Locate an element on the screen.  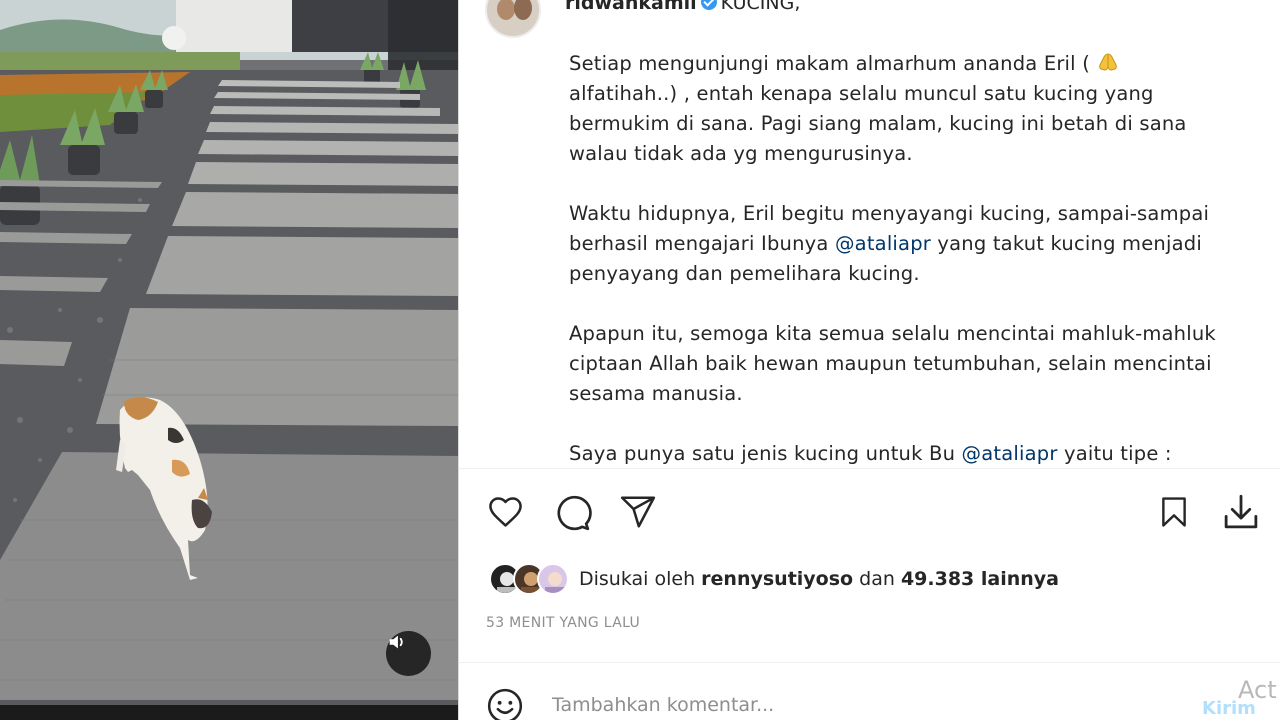
download-icon is located at coordinates (1241, 512).